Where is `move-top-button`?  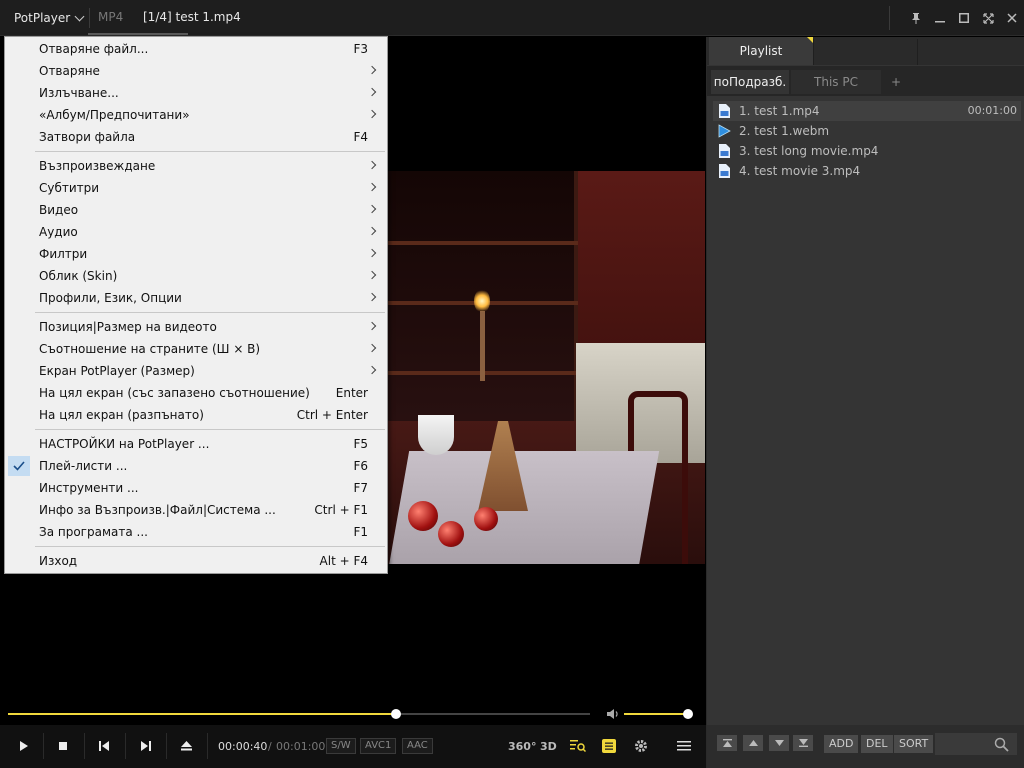
move-top-button is located at coordinates (727, 743).